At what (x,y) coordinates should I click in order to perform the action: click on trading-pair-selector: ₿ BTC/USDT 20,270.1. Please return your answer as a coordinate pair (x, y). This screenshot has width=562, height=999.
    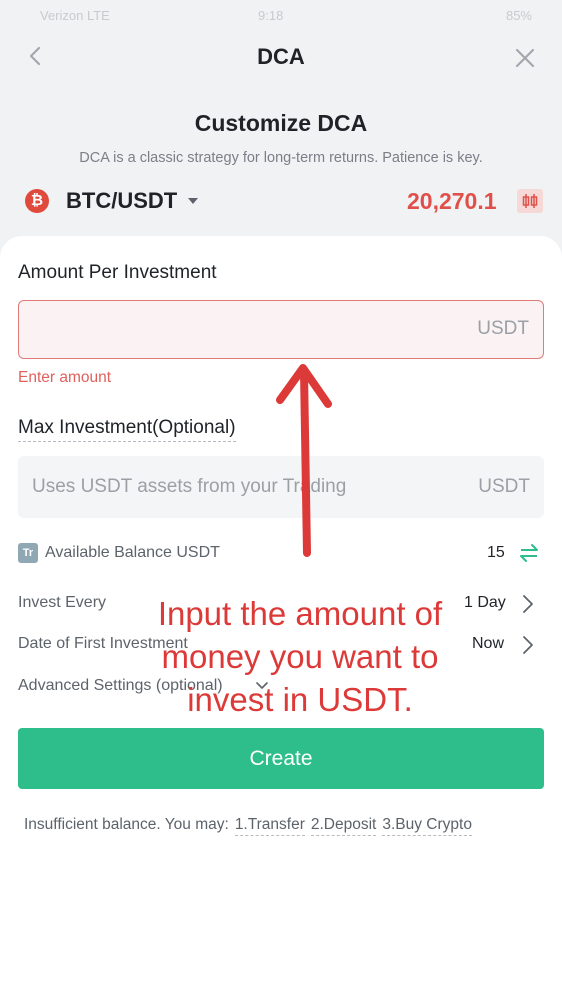
    Looking at the image, I should click on (285, 201).